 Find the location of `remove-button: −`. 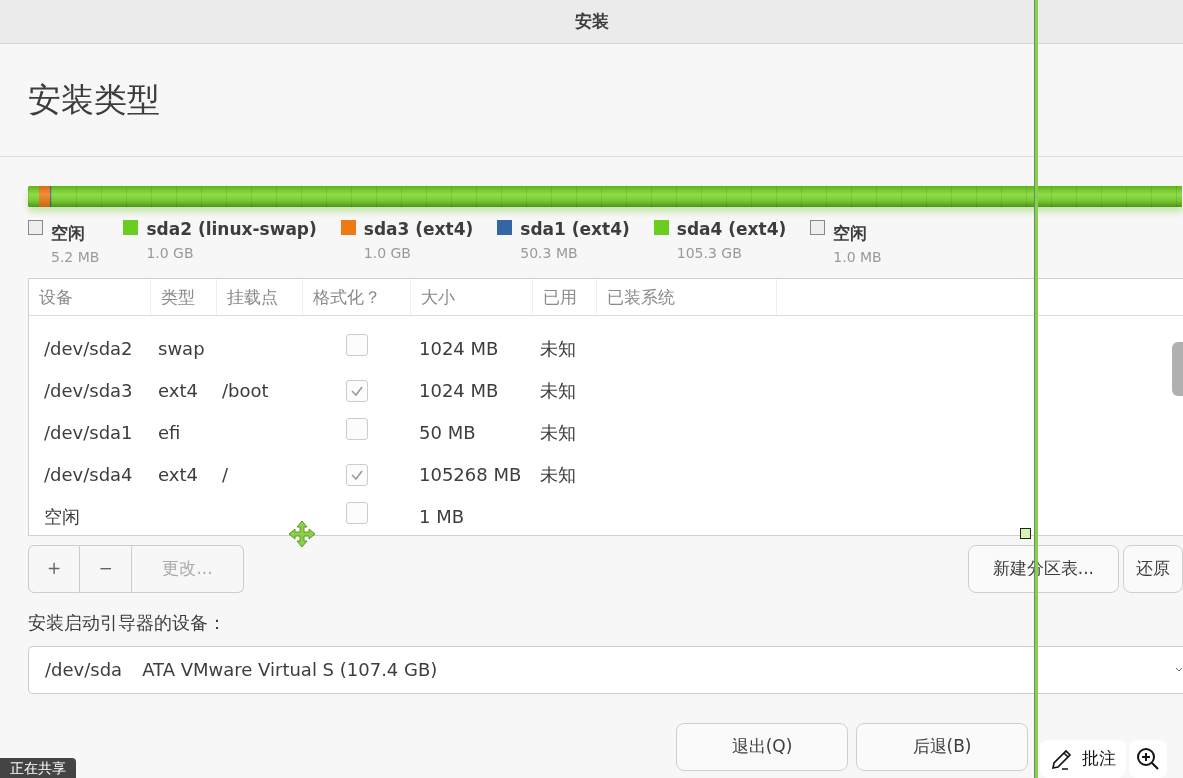

remove-button: − is located at coordinates (106, 568).